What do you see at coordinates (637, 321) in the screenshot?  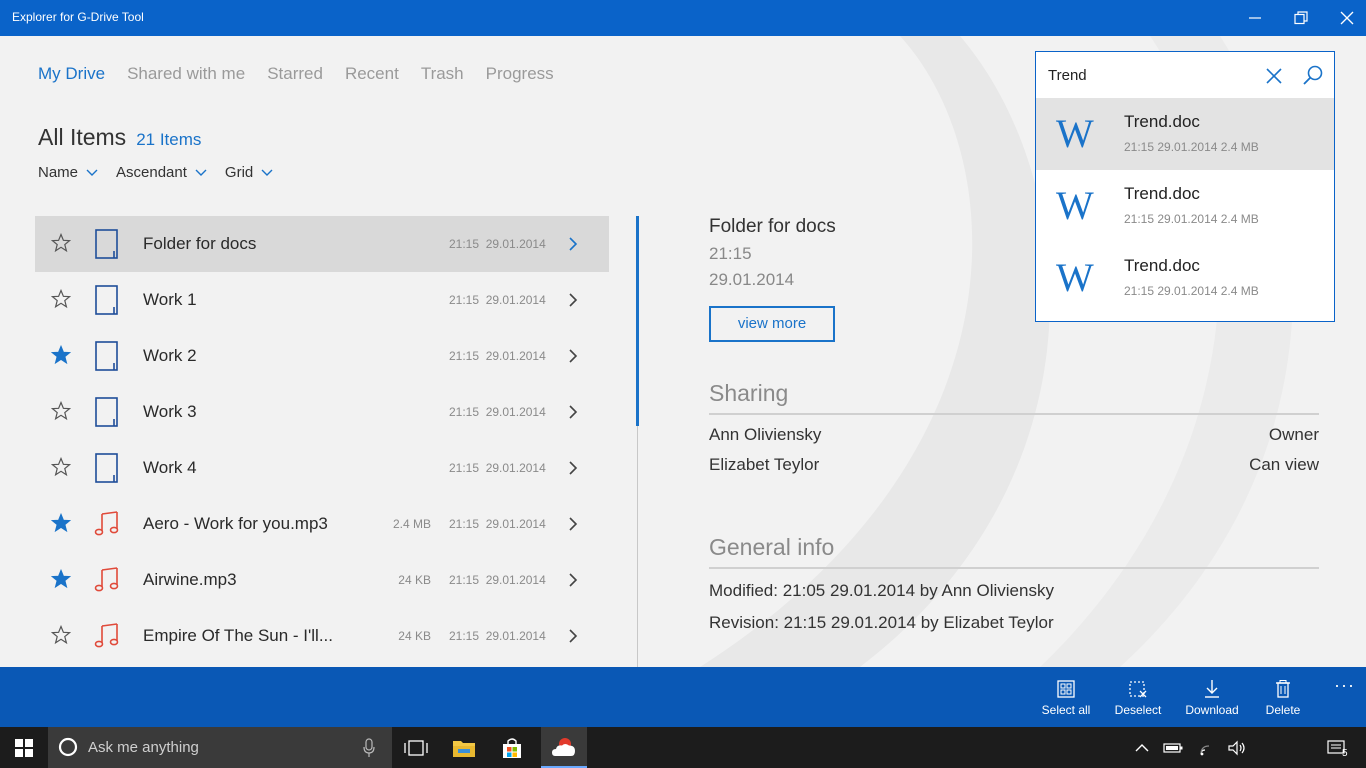 I see `scroll-indicator` at bounding box center [637, 321].